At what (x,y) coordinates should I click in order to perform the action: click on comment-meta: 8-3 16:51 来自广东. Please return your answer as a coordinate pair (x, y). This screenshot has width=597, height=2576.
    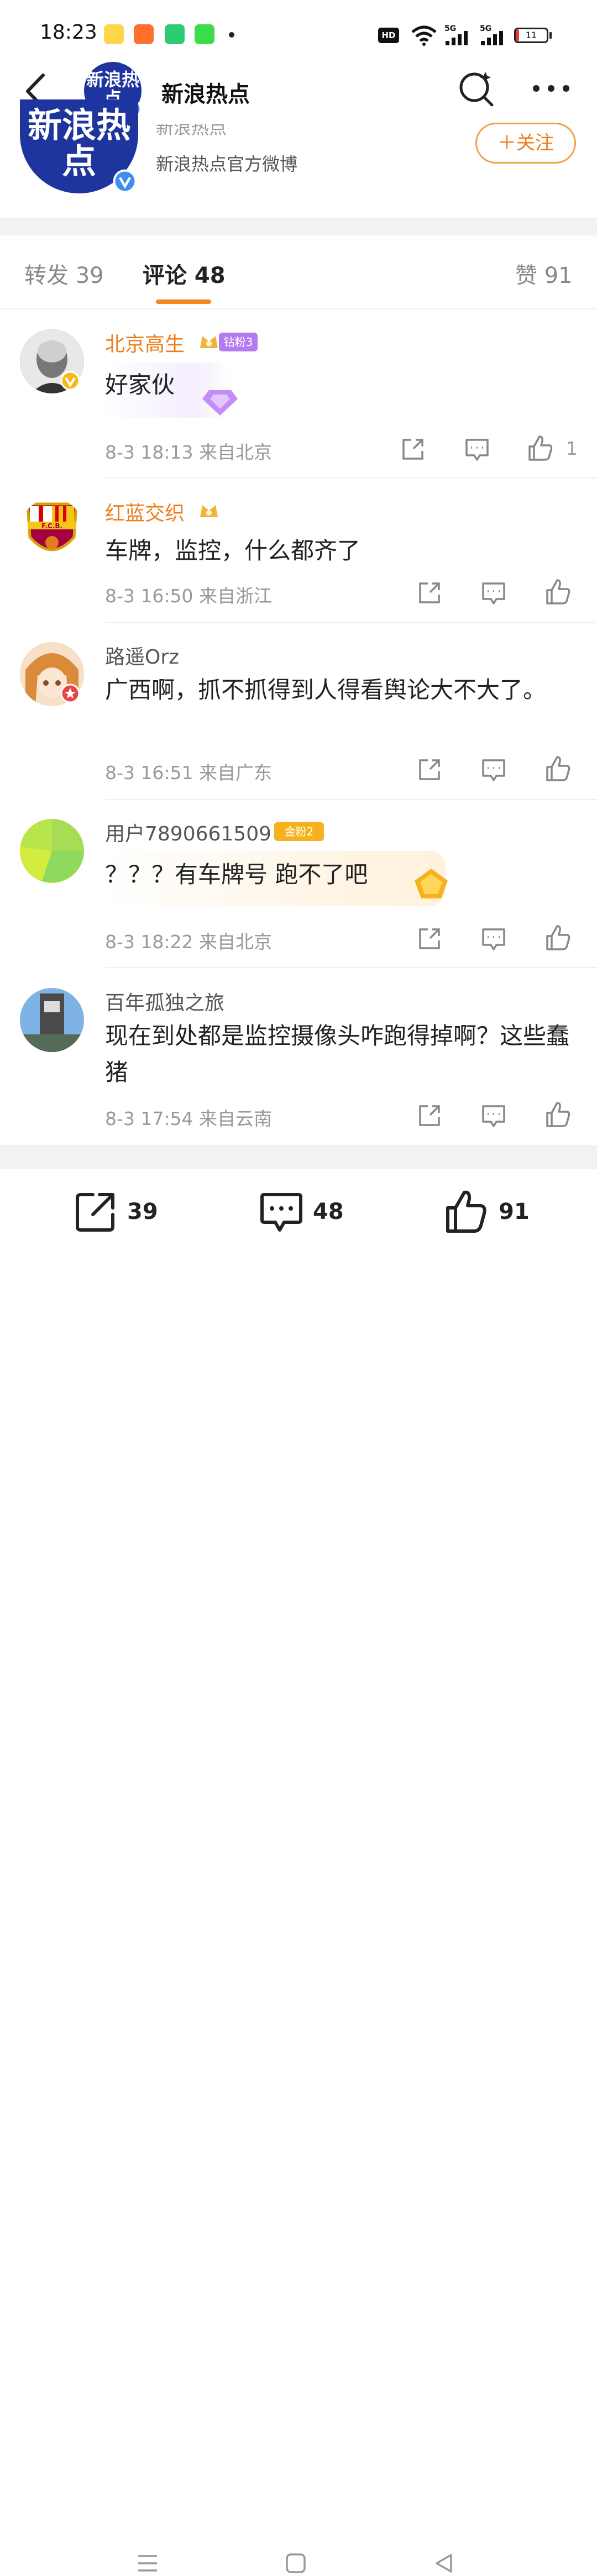
    Looking at the image, I should click on (189, 773).